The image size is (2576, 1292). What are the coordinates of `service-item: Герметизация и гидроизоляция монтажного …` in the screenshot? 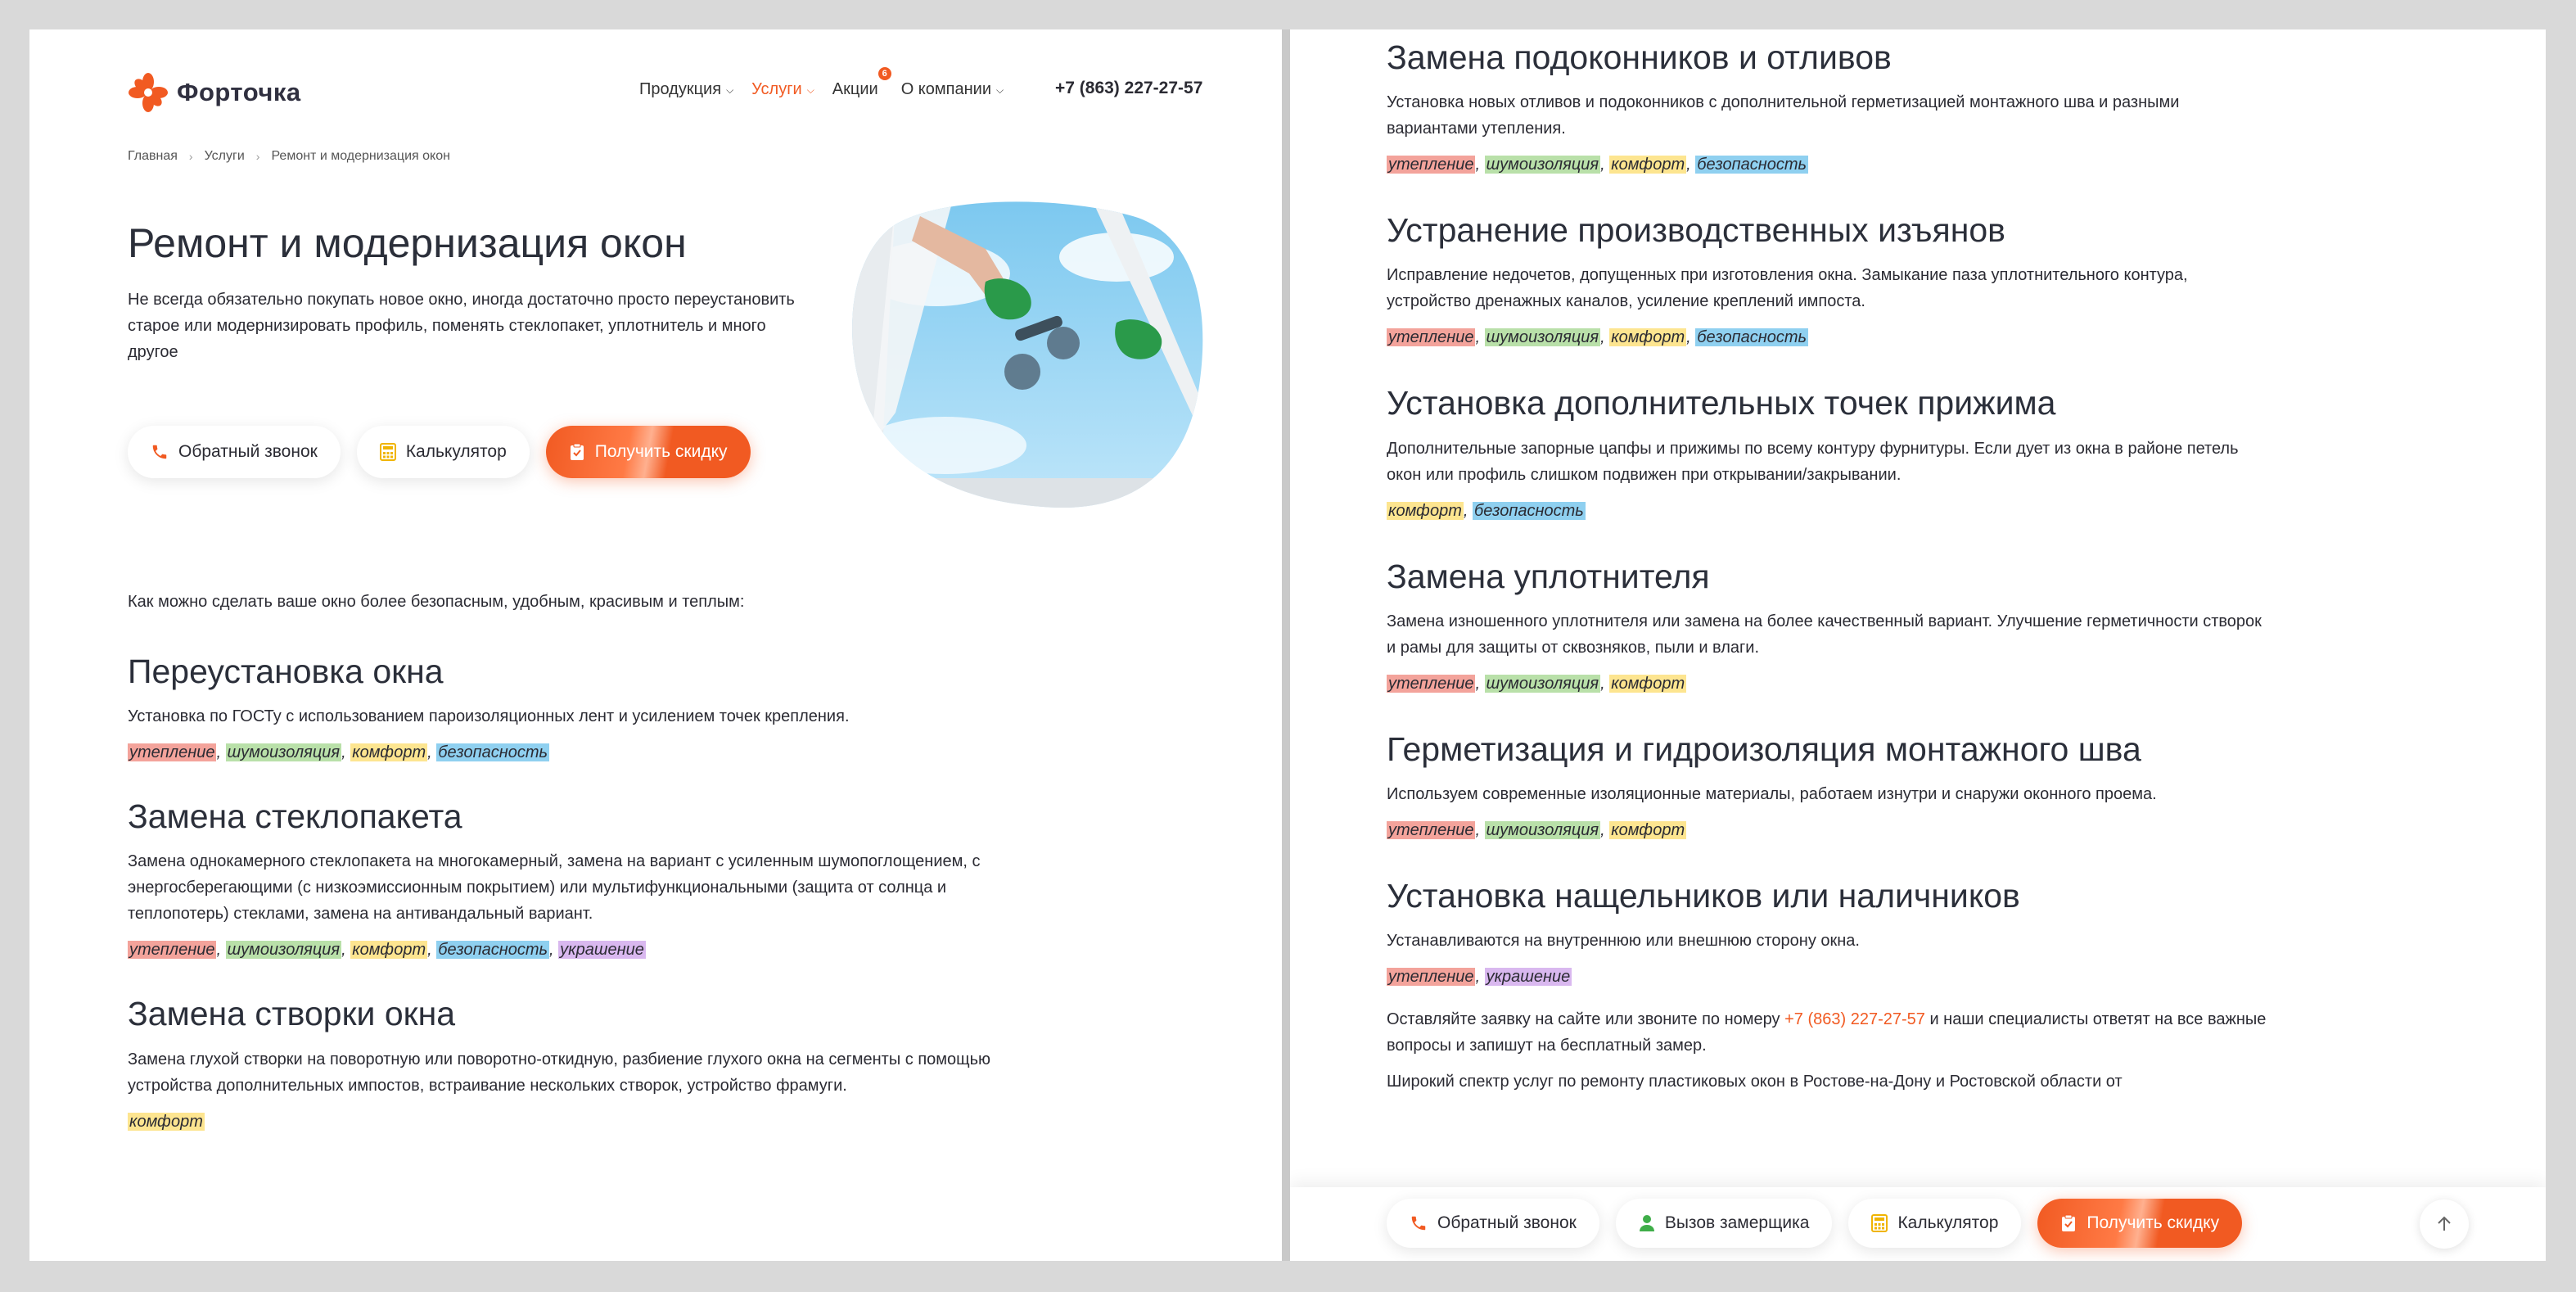 It's located at (1829, 786).